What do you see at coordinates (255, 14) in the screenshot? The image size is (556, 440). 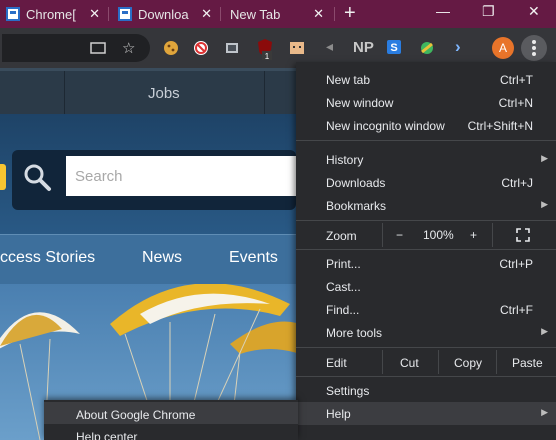 I see `tab-title: New Tab` at bounding box center [255, 14].